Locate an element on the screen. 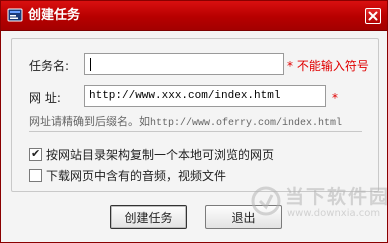  url-input: http://www.xxx.com/index.html is located at coordinates (205, 96).